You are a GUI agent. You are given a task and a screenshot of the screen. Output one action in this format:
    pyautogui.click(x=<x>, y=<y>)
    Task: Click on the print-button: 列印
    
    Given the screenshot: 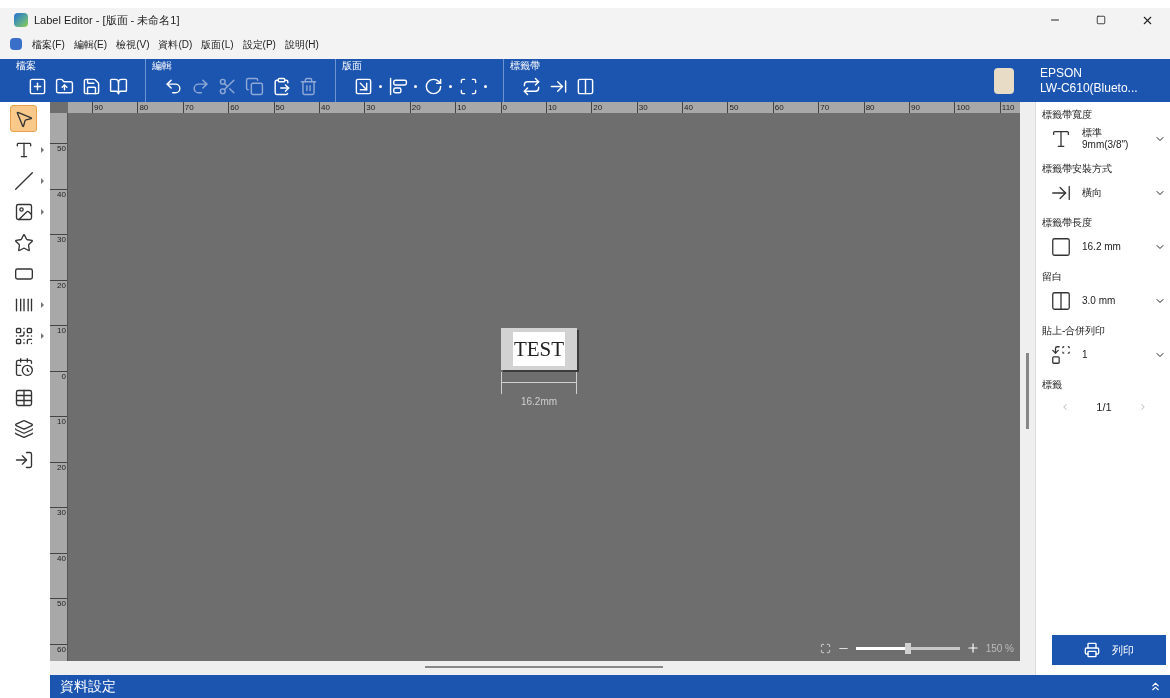 What is the action you would take?
    pyautogui.click(x=1109, y=650)
    